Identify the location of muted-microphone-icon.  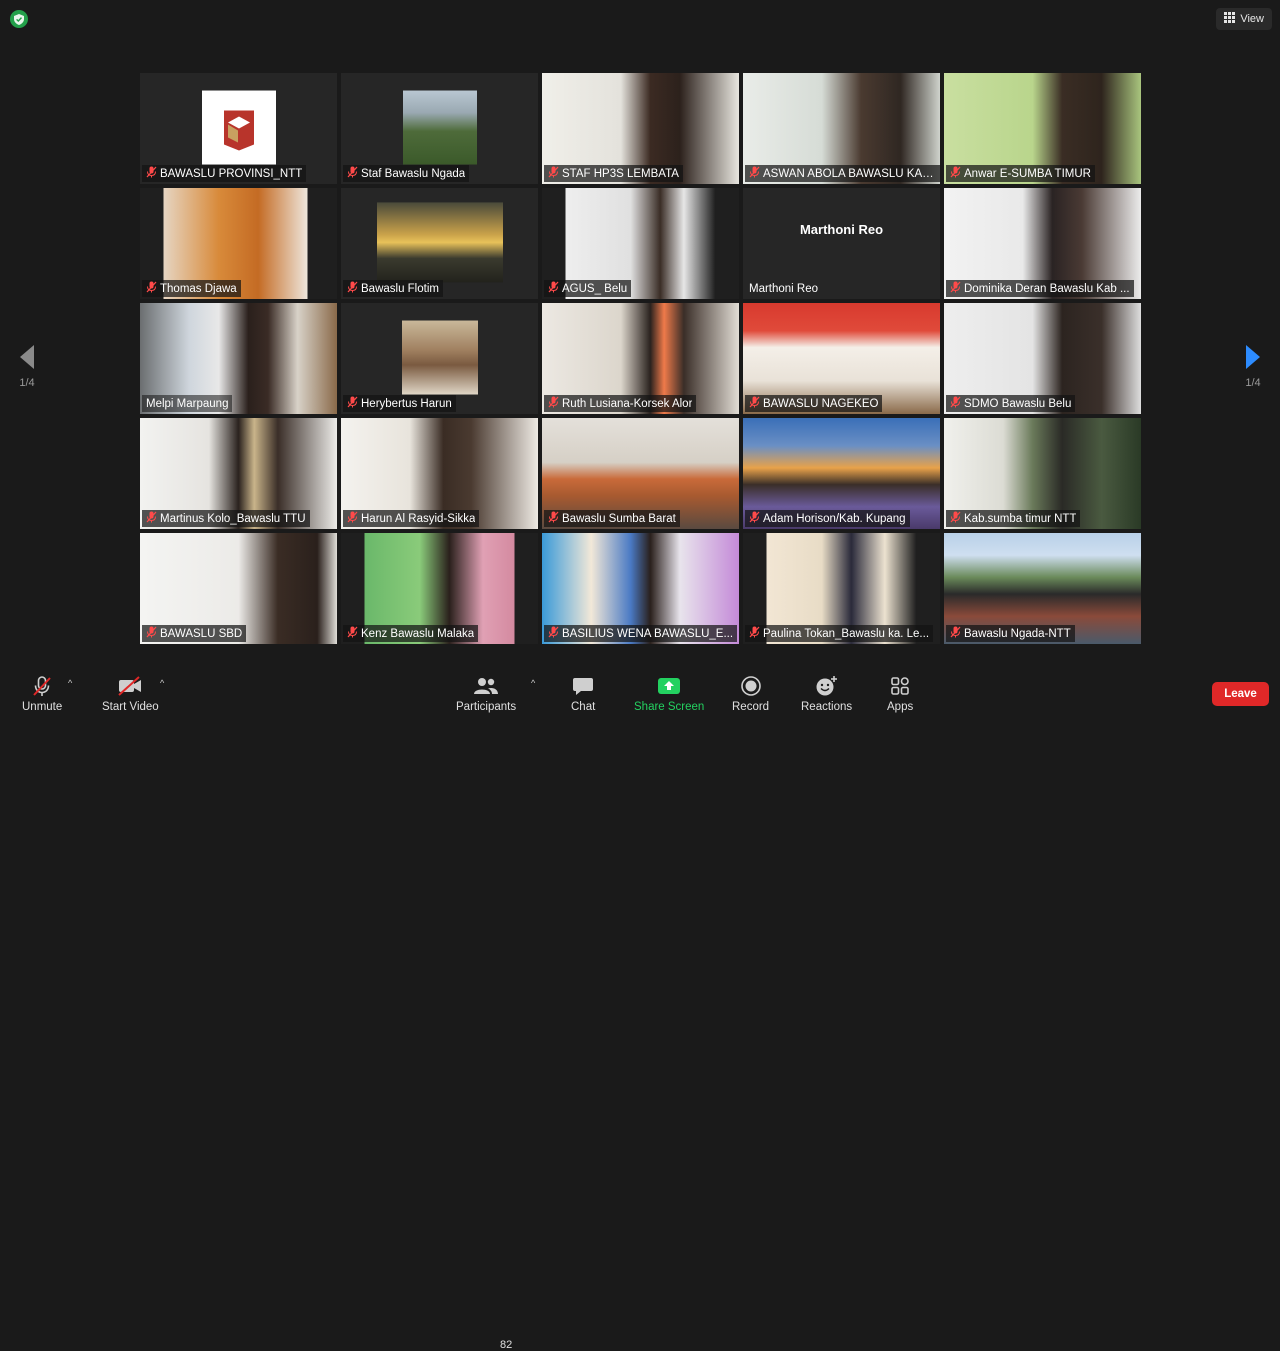
(42, 686).